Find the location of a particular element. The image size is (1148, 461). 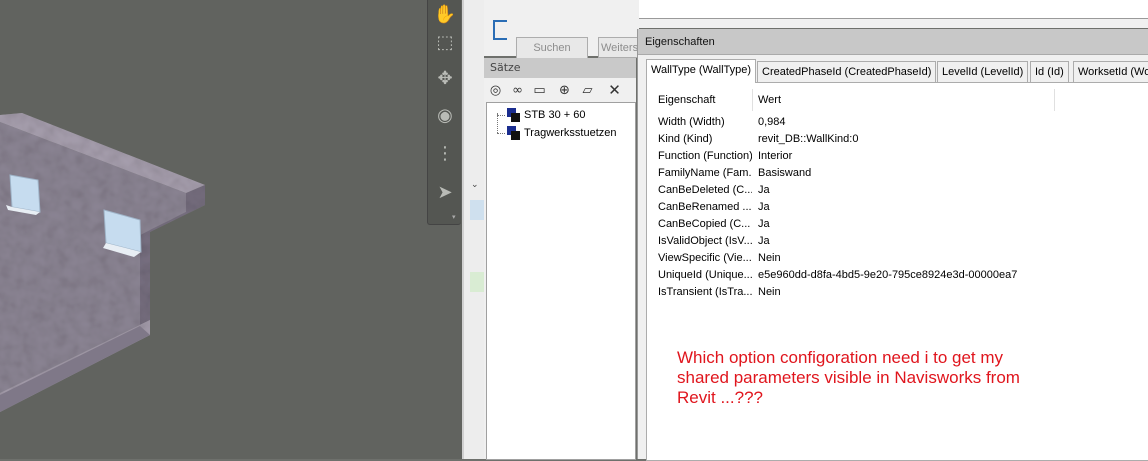

tree-item-label: STB 30 + 60 is located at coordinates (555, 115).